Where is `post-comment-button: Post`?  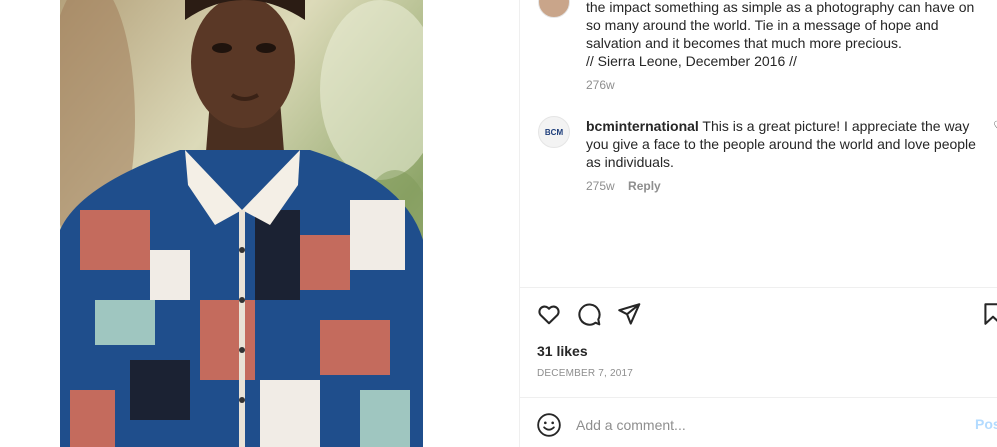
post-comment-button: Post is located at coordinates (986, 424).